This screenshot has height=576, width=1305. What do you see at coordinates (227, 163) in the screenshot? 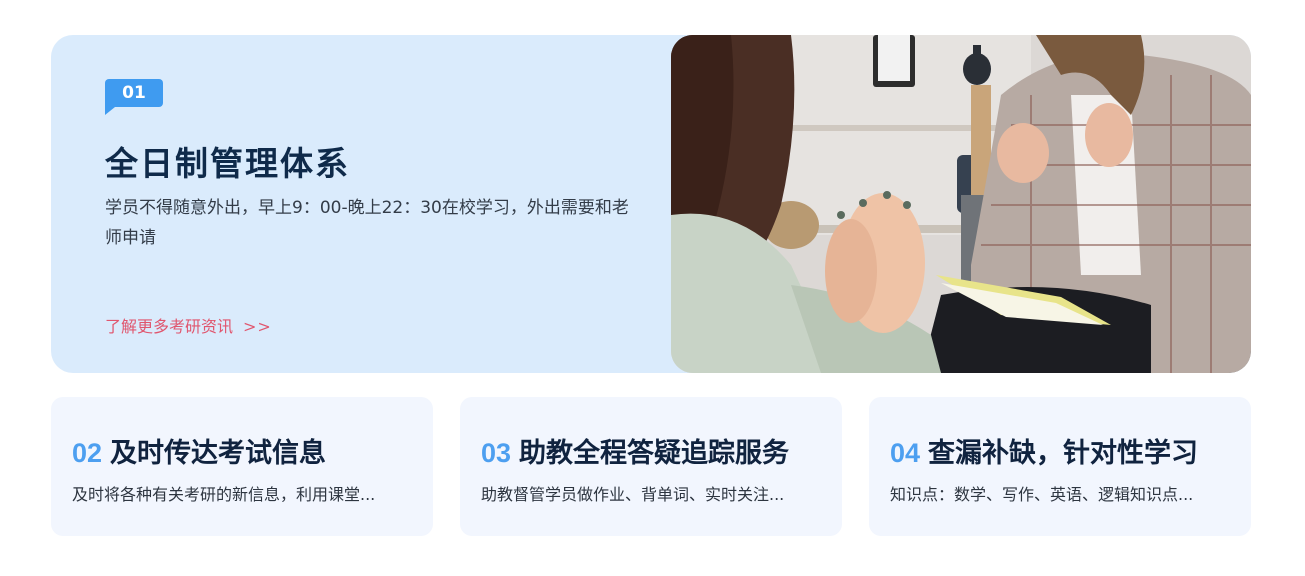
I see `hero-title: 全日制管理体系` at bounding box center [227, 163].